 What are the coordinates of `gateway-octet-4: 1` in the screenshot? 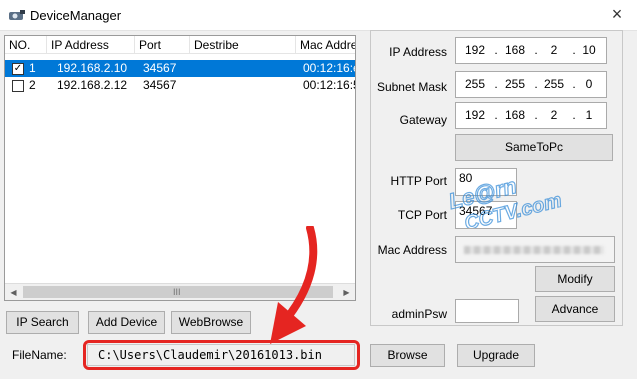 It's located at (589, 115).